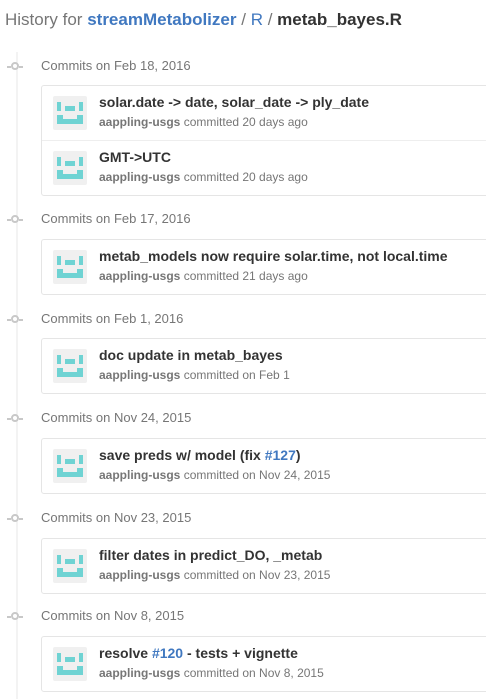 The width and height of the screenshot is (486, 699). What do you see at coordinates (243, 419) in the screenshot?
I see `commit-group-header: Commits on Nov 24, 2015` at bounding box center [243, 419].